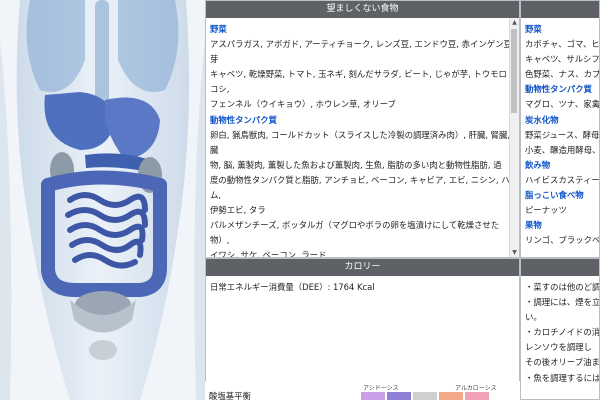 This screenshot has width=600, height=402. I want to click on avoid-food-item: イワシ, サケ, ベーコン, ラード, so click(268, 254).